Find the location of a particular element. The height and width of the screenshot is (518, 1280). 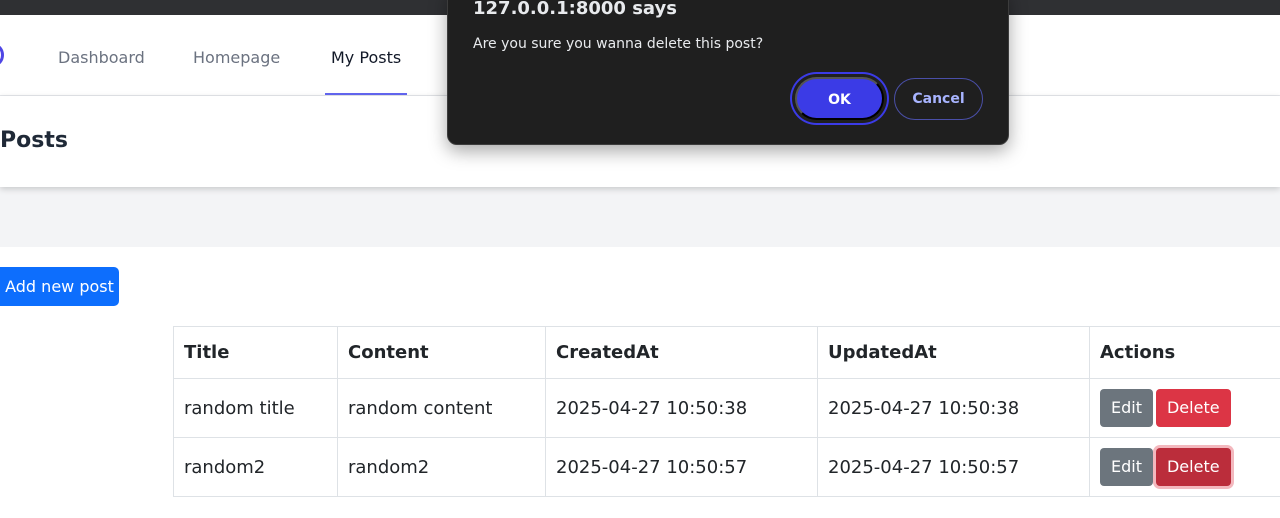

cell-title: random2 is located at coordinates (255, 467).